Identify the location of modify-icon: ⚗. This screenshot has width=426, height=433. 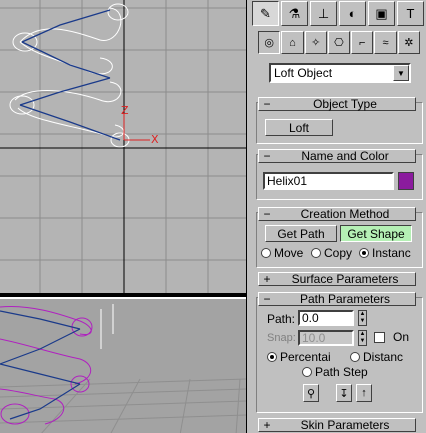
(294, 13).